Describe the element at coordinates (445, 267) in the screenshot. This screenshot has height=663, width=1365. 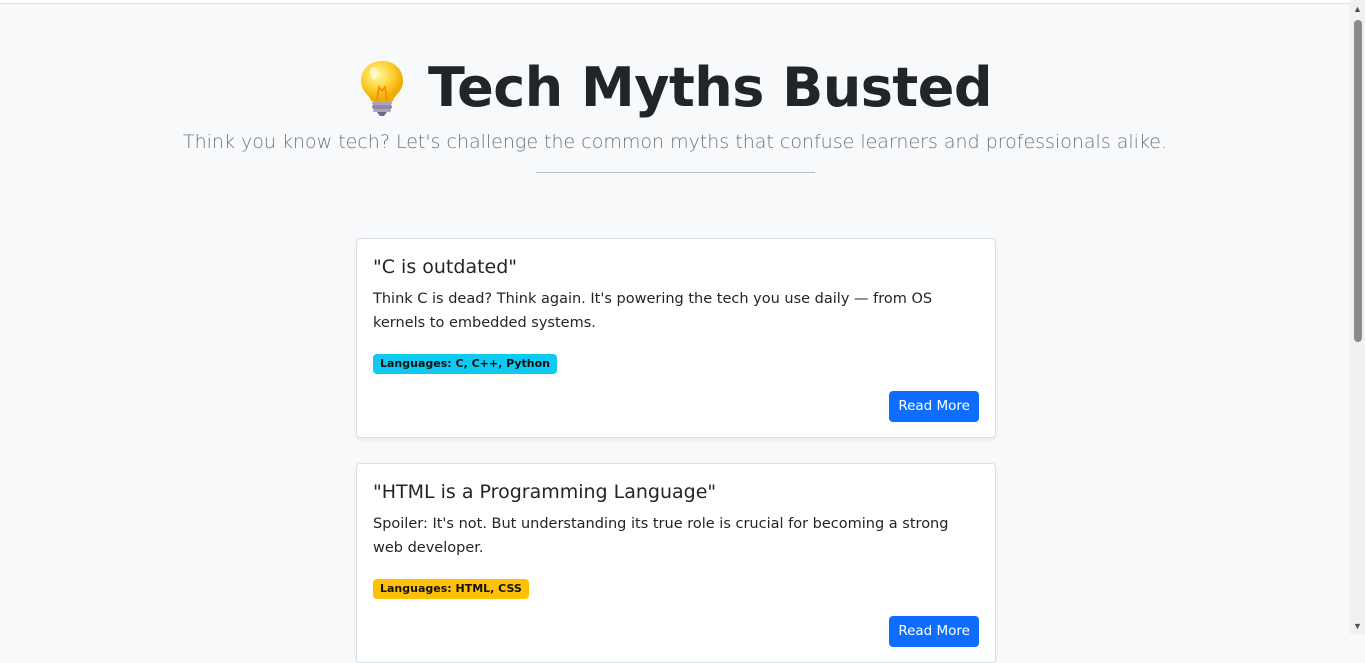
I see `card-title: "C is outdated"` at that location.